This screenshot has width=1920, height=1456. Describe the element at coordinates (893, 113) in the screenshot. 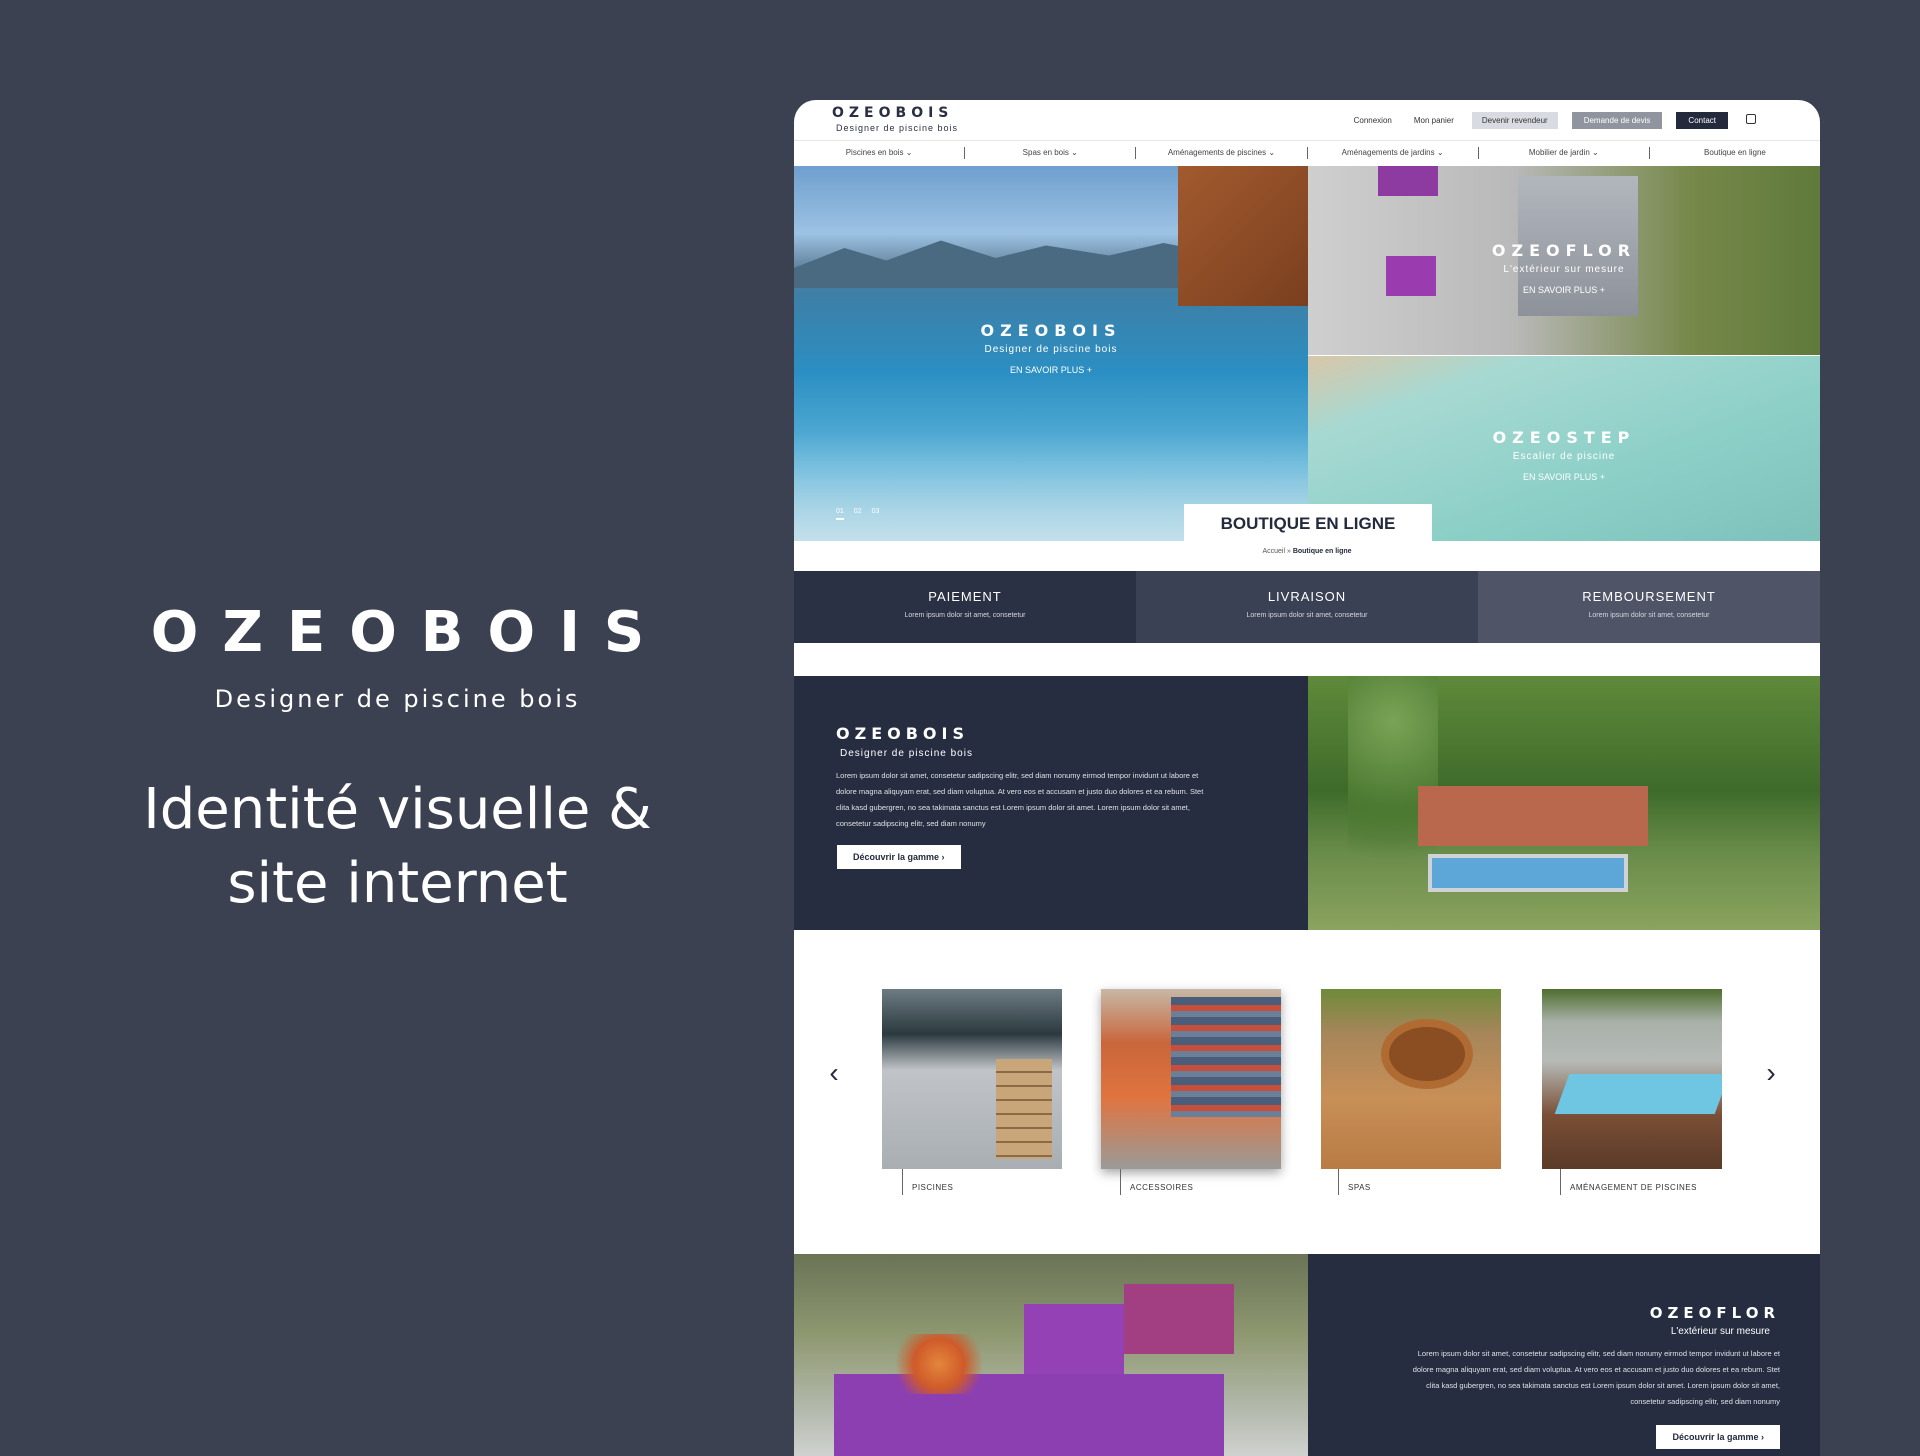

I see `site-logo-text: OZEOBOIS` at that location.